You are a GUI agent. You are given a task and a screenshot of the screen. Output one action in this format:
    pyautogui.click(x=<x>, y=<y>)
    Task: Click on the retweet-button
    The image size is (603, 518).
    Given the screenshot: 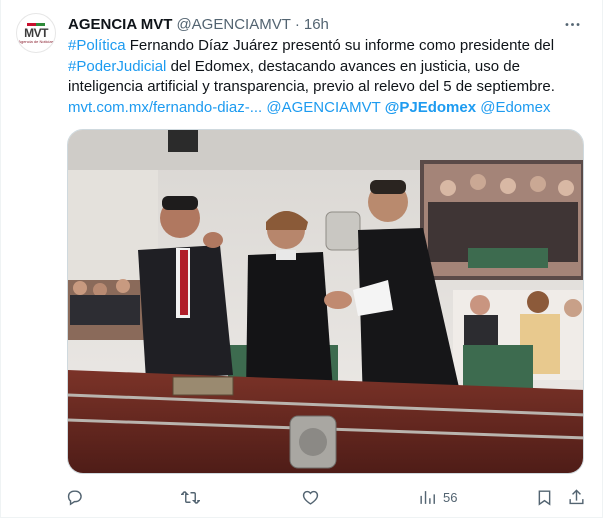 What is the action you would take?
    pyautogui.click(x=193, y=497)
    